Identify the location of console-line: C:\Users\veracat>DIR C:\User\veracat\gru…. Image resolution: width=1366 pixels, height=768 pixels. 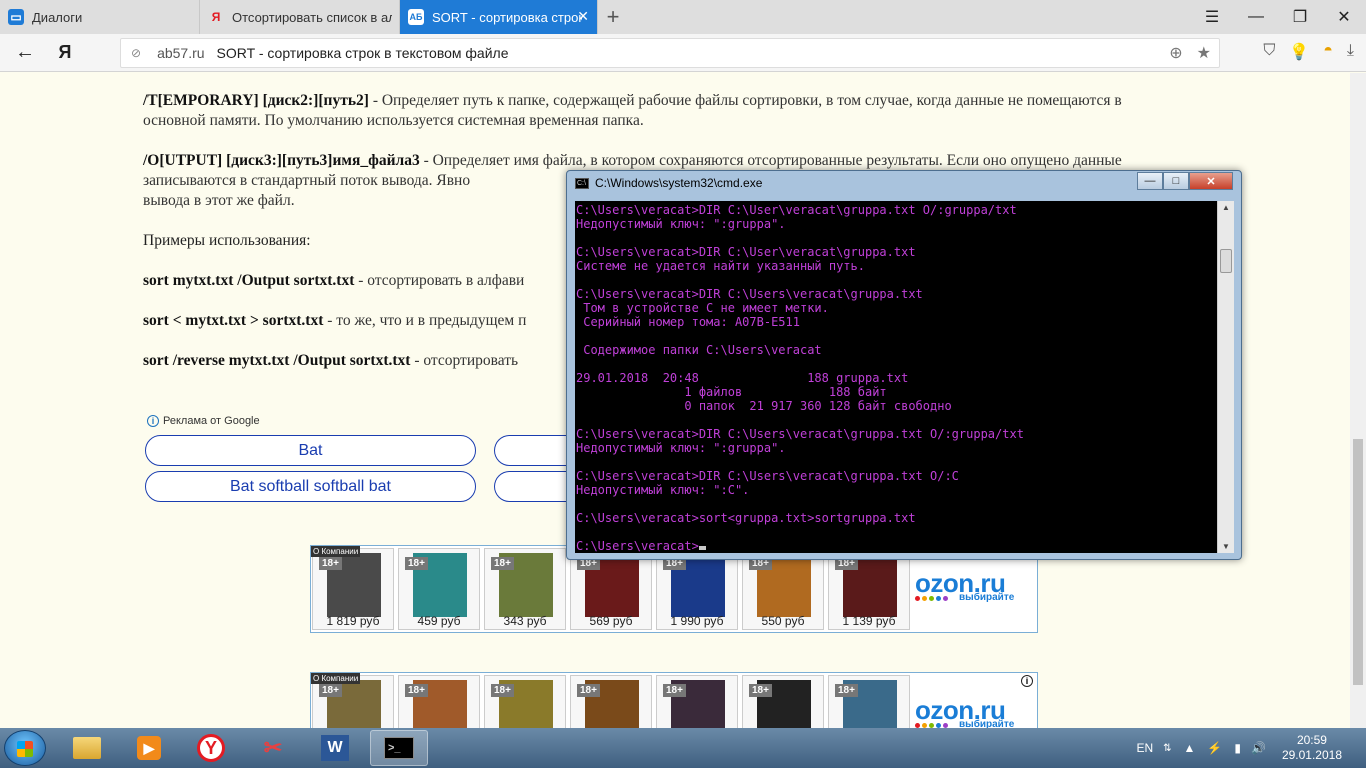
(796, 210).